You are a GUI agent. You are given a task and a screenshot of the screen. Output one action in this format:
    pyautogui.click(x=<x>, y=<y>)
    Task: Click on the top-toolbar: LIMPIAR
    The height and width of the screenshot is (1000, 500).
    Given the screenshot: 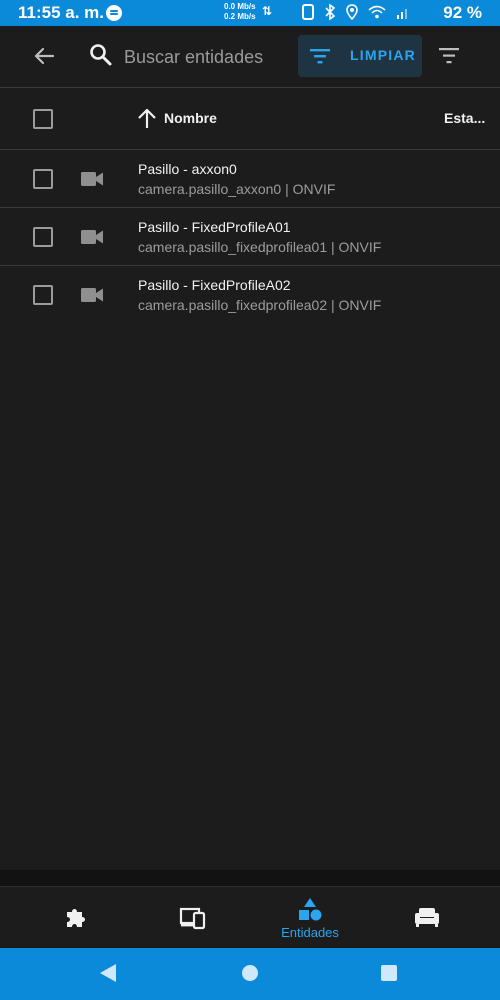 What is the action you would take?
    pyautogui.click(x=250, y=56)
    